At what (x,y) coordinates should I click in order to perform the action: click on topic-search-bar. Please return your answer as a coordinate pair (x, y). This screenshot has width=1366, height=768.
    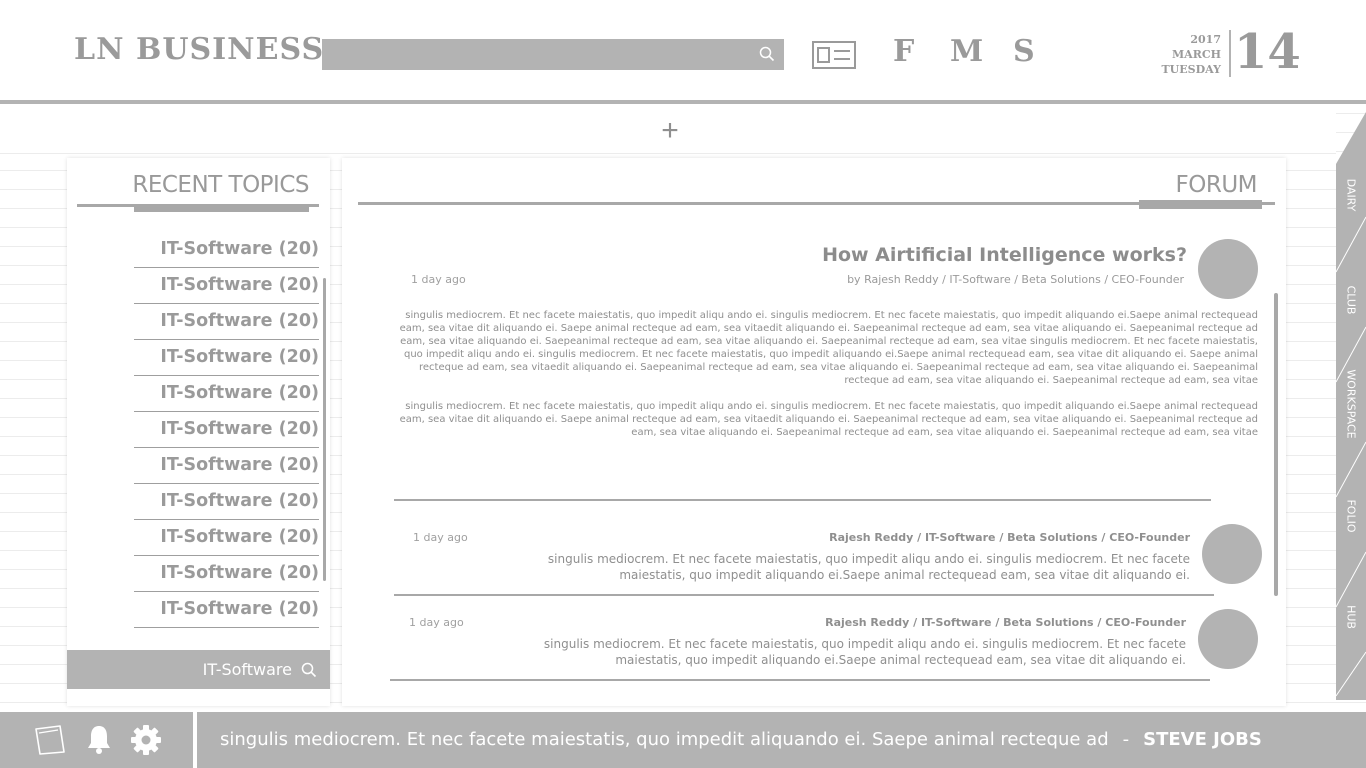
    Looking at the image, I should click on (198, 669).